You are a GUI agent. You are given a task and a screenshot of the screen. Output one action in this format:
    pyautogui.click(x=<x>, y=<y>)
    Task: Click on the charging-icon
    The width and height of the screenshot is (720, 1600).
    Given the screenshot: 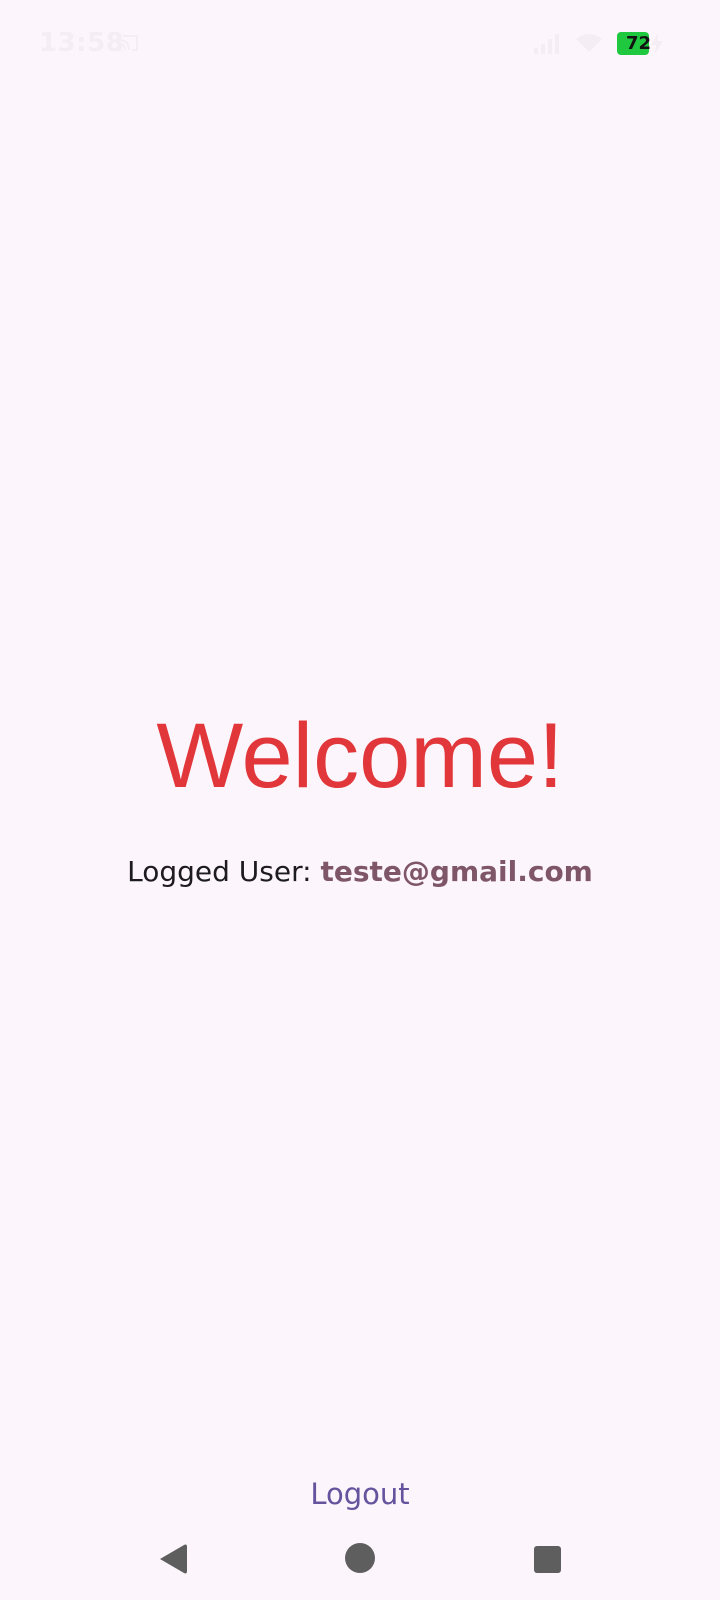 What is the action you would take?
    pyautogui.click(x=657, y=43)
    